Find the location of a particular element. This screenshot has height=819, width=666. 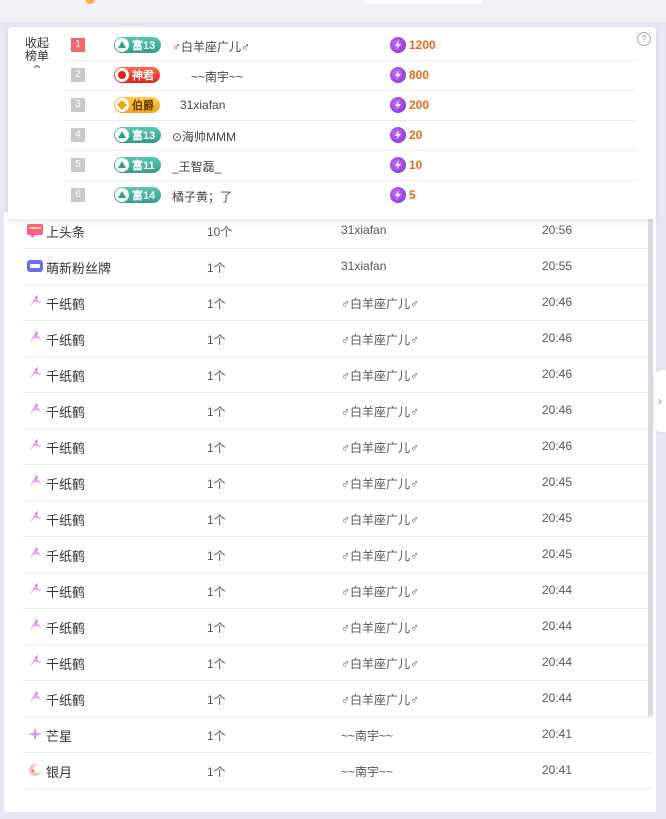

badge-text: 富14 is located at coordinates (144, 196).